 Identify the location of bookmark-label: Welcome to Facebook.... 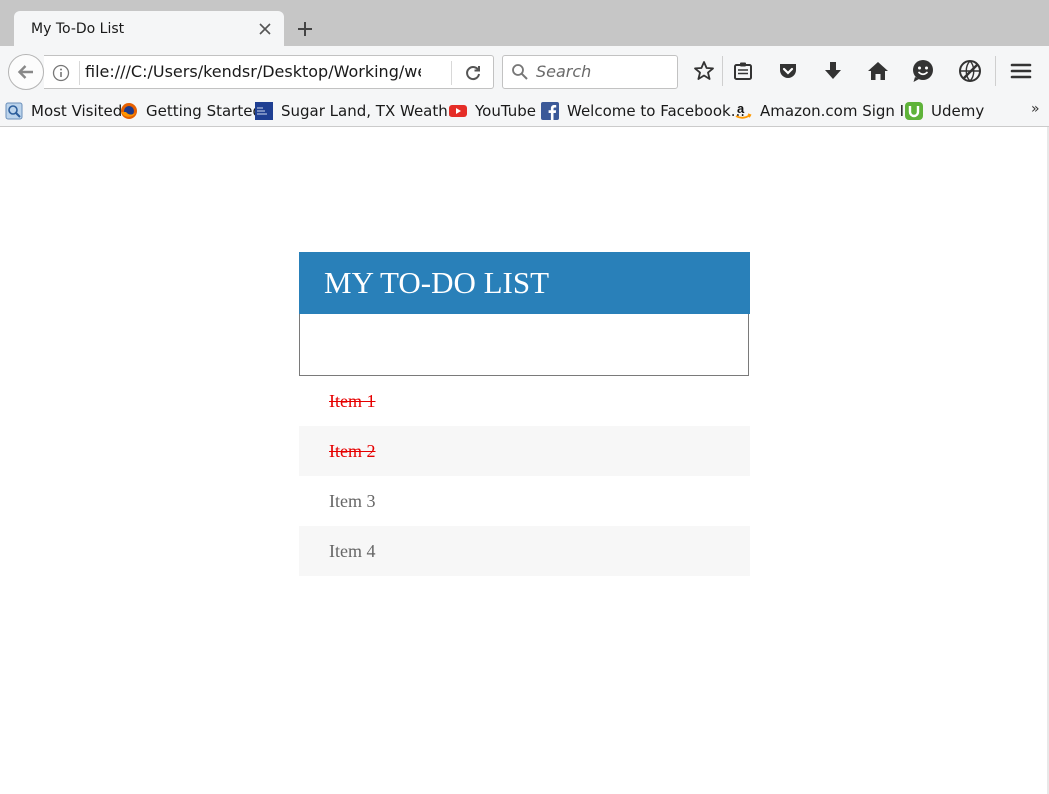
(656, 111).